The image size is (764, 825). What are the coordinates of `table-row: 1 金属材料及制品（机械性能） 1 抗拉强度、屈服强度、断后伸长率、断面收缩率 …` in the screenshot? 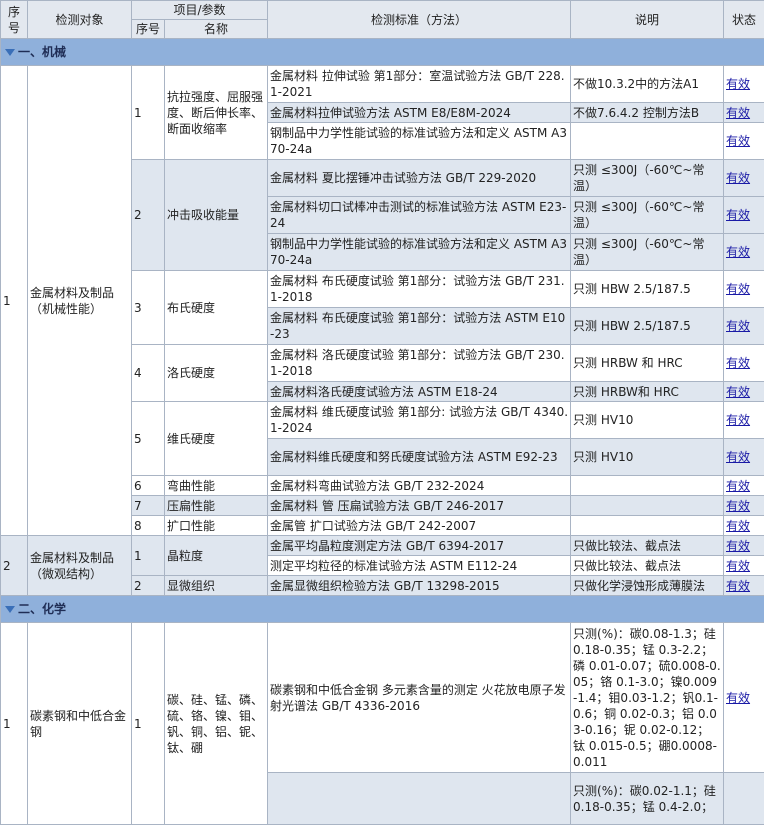 It's located at (382, 84).